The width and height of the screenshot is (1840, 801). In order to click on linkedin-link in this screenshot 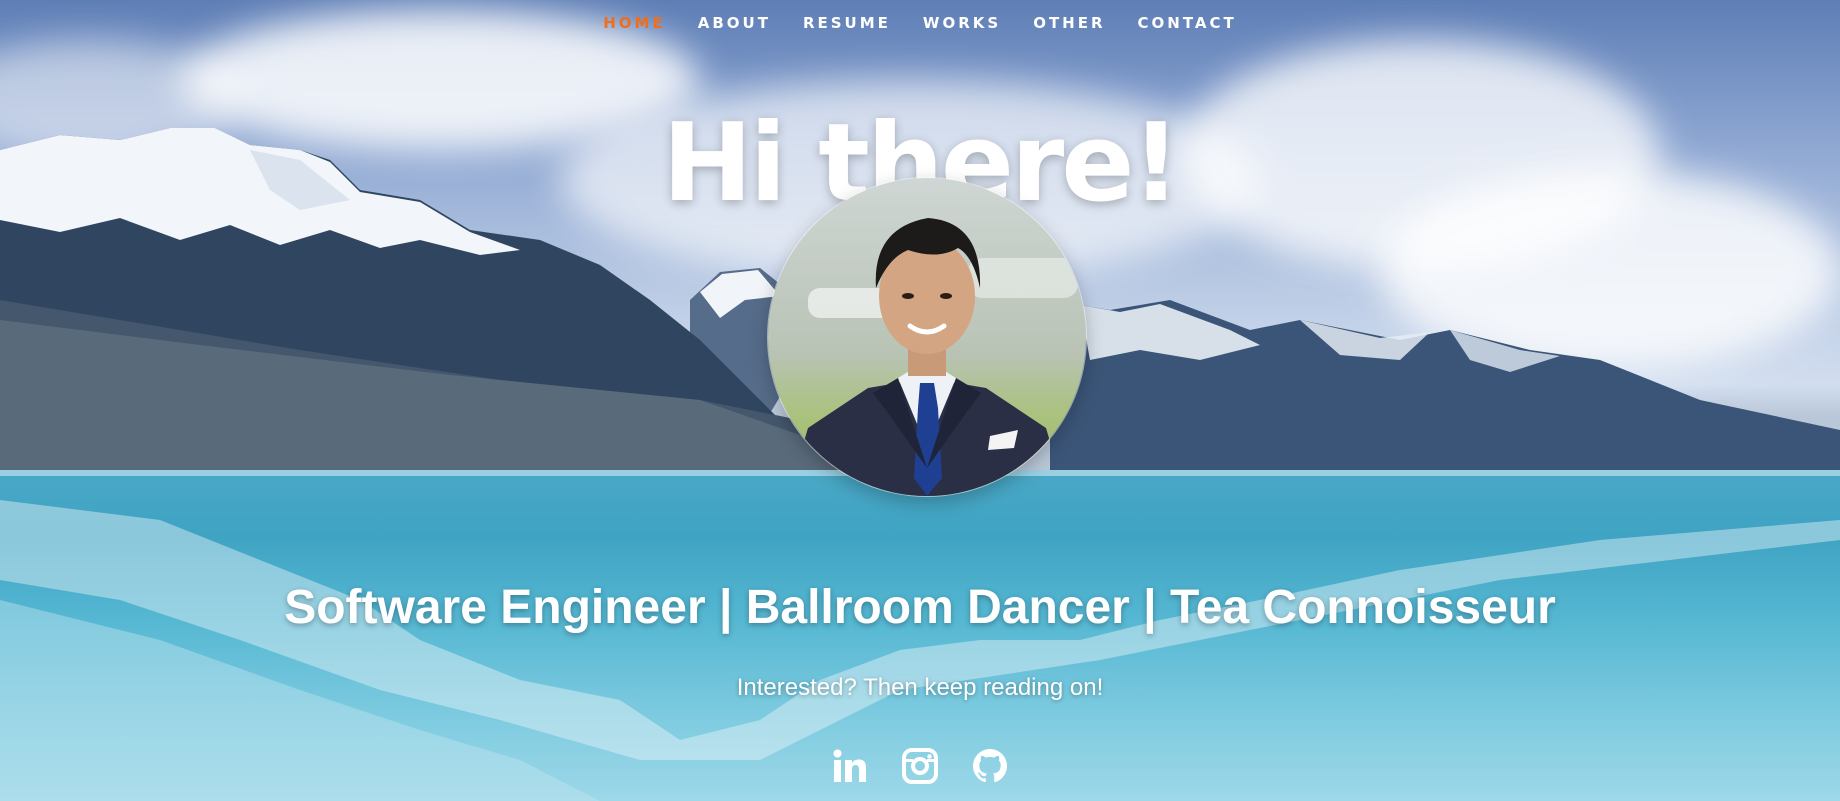, I will do `click(850, 766)`.